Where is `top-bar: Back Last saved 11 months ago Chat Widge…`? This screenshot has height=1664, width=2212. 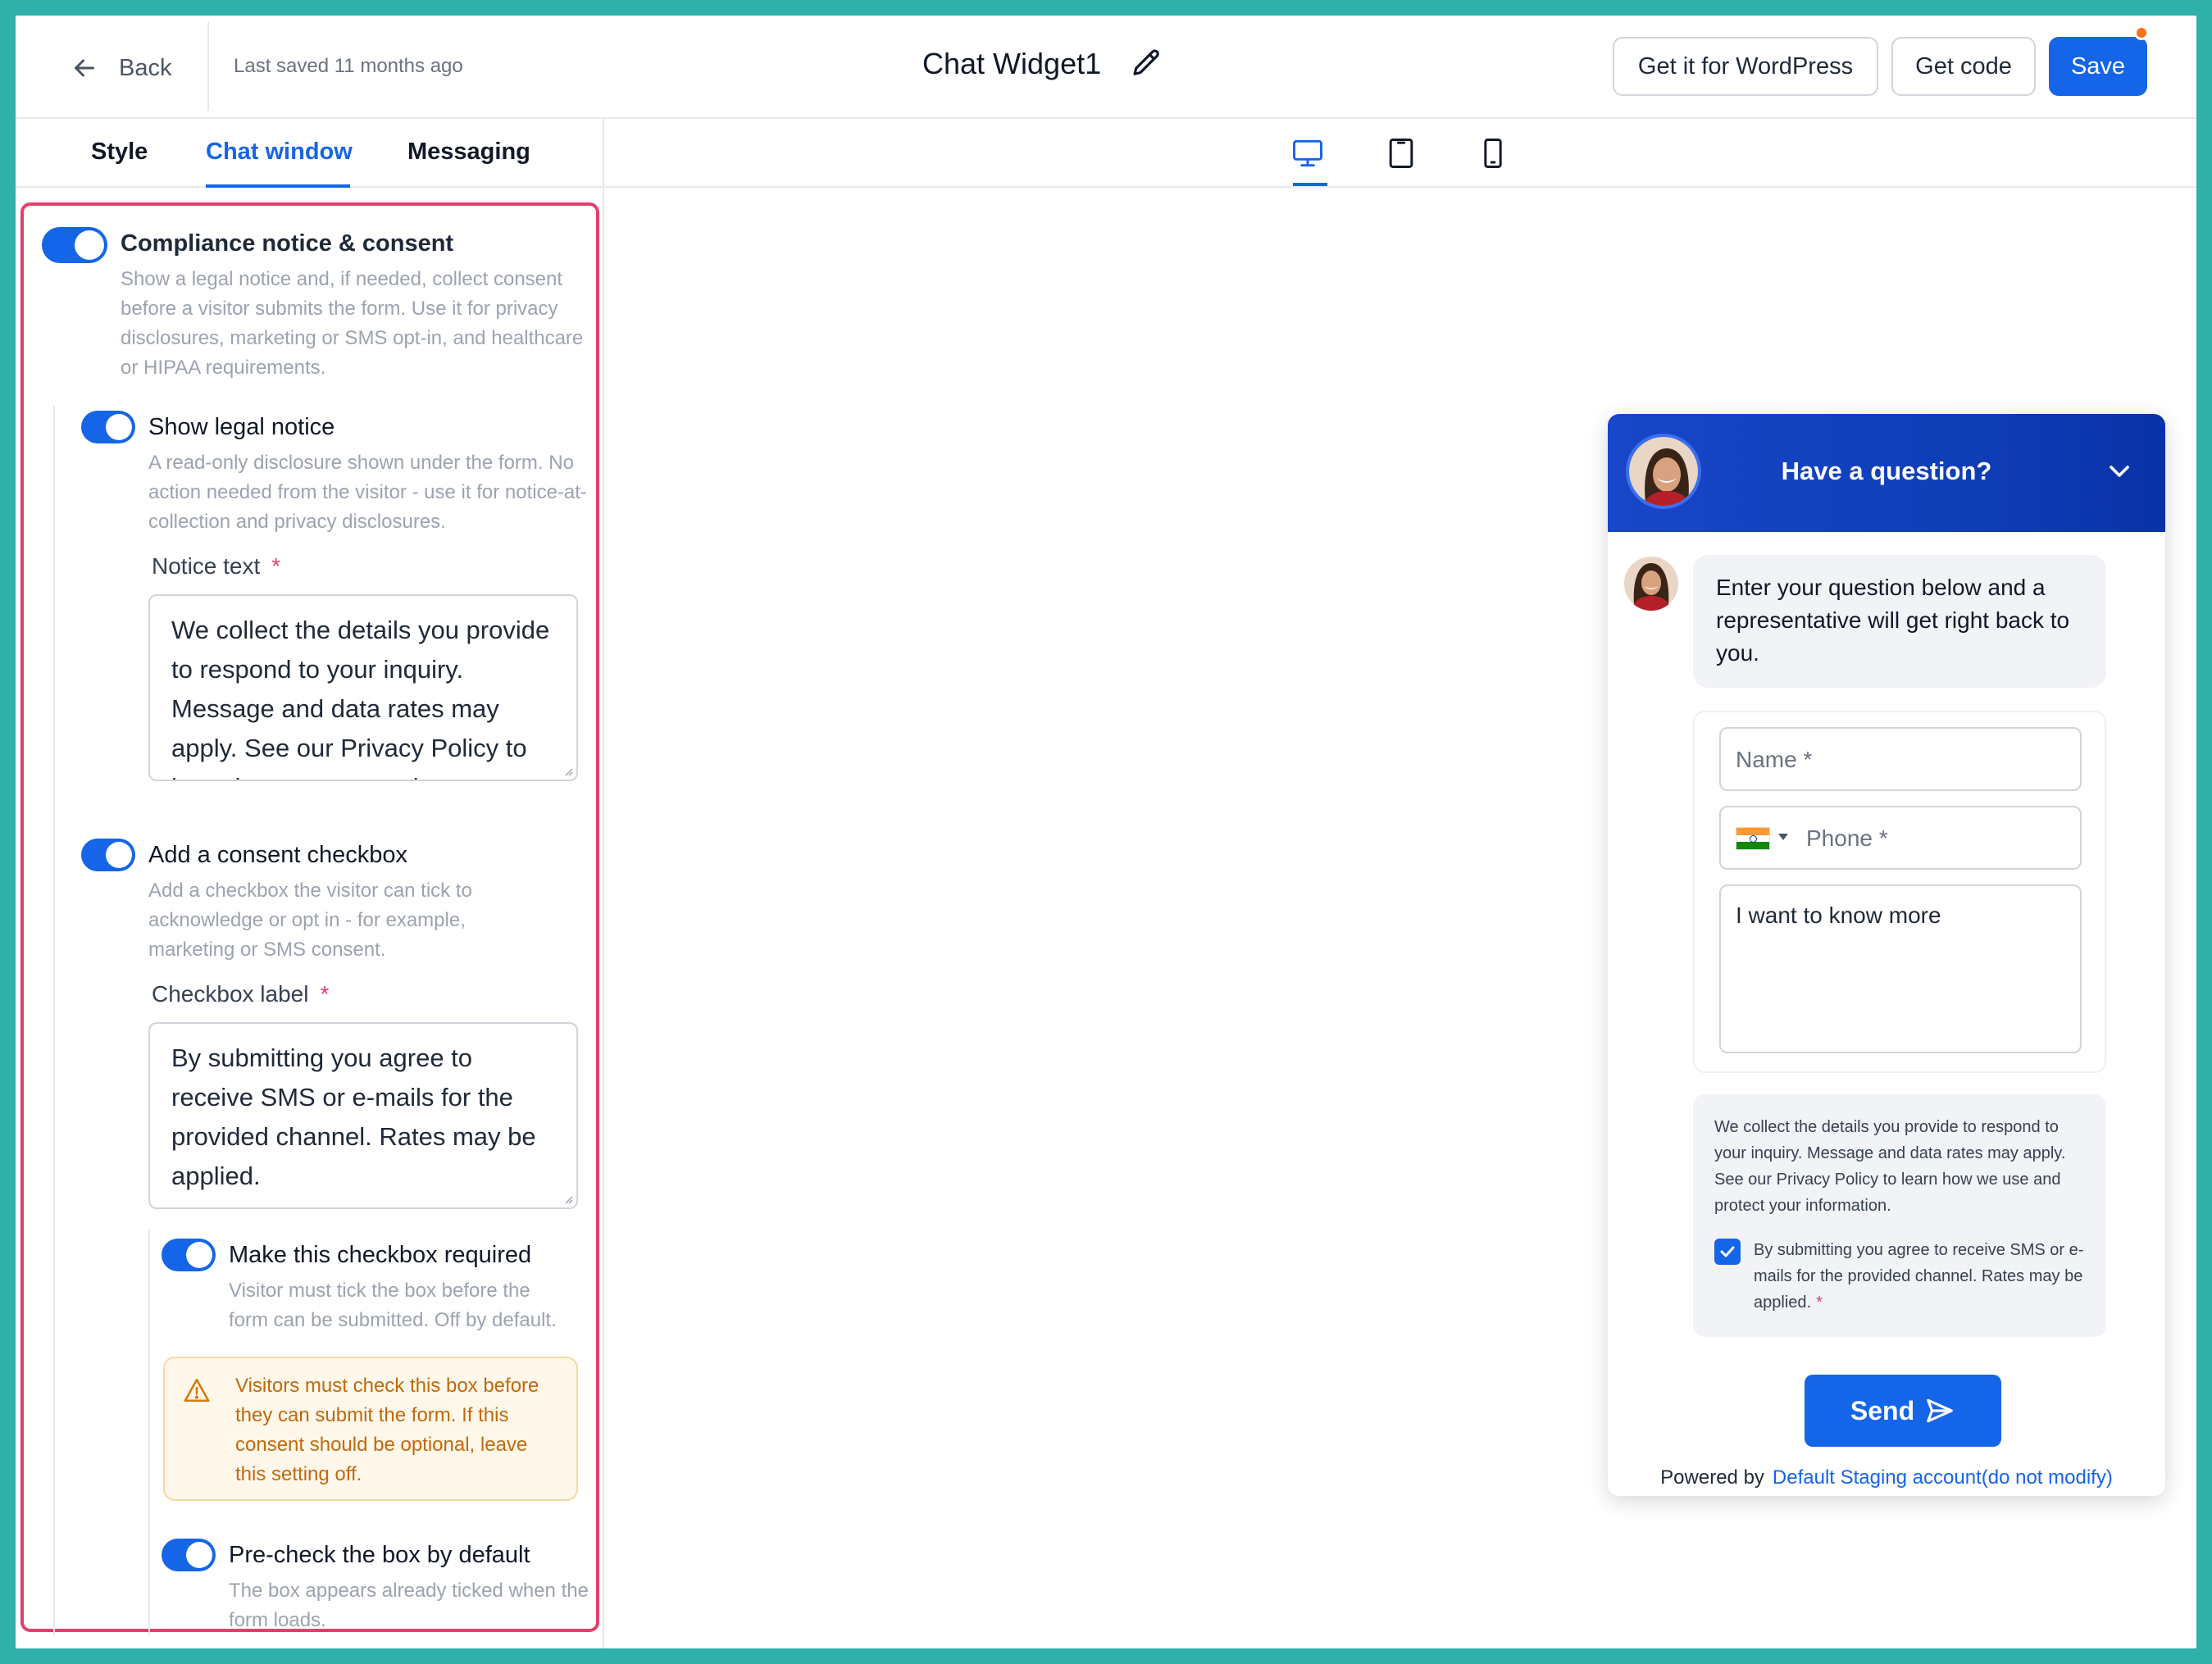
top-bar: Back Last saved 11 months ago Chat Widge… is located at coordinates (1106, 67).